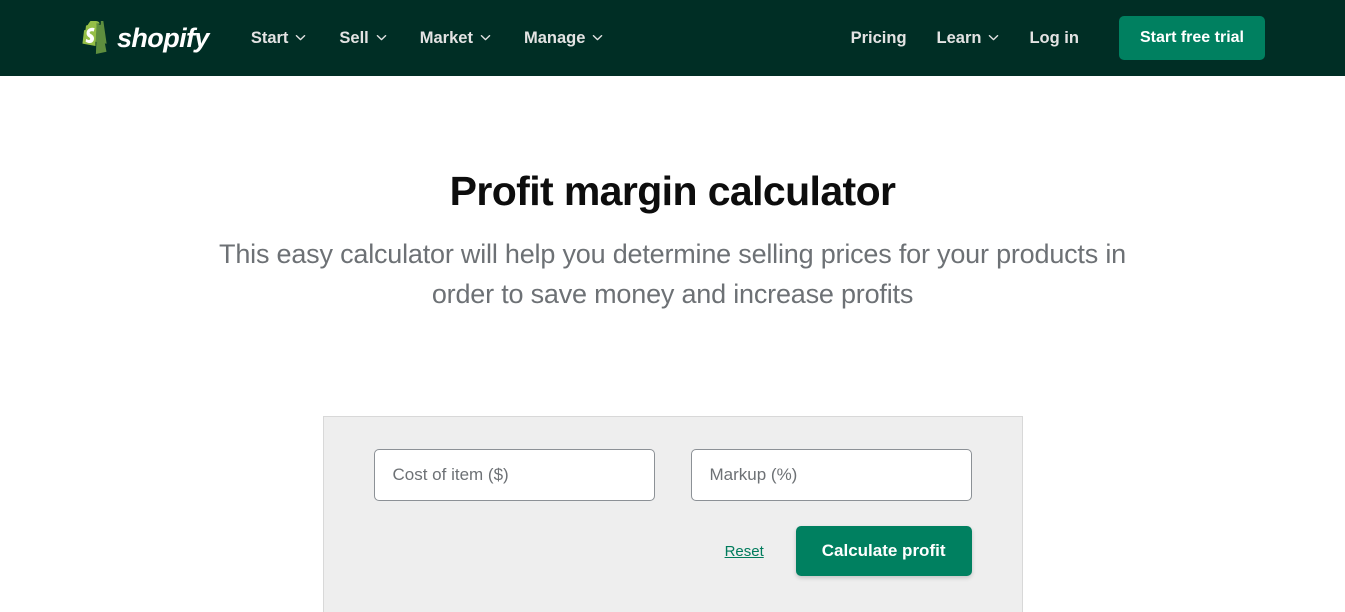 The width and height of the screenshot is (1345, 612). I want to click on nav-right-group: Pricing Learn Log in Start free trial, so click(1058, 38).